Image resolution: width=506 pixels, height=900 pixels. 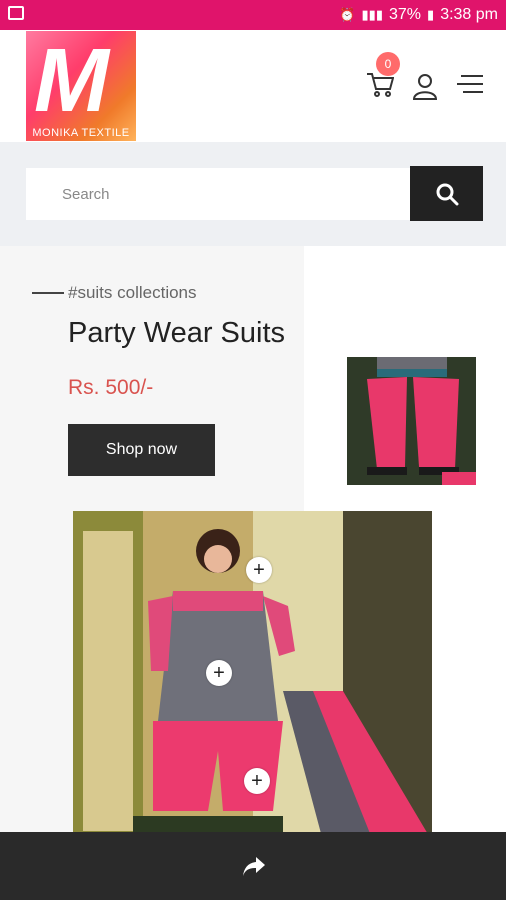 I want to click on search-icon, so click(x=447, y=194).